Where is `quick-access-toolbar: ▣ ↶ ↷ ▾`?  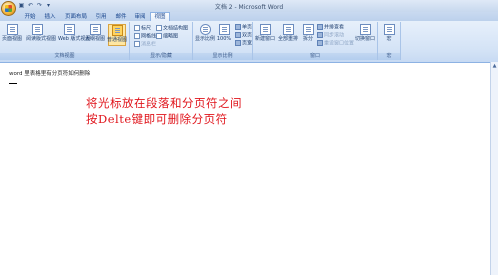 quick-access-toolbar: ▣ ↶ ↷ ▾ is located at coordinates (35, 6).